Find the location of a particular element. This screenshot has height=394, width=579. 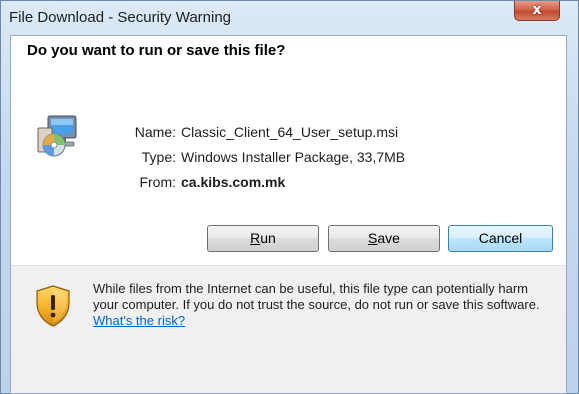

from-label: From: is located at coordinates (157, 182).